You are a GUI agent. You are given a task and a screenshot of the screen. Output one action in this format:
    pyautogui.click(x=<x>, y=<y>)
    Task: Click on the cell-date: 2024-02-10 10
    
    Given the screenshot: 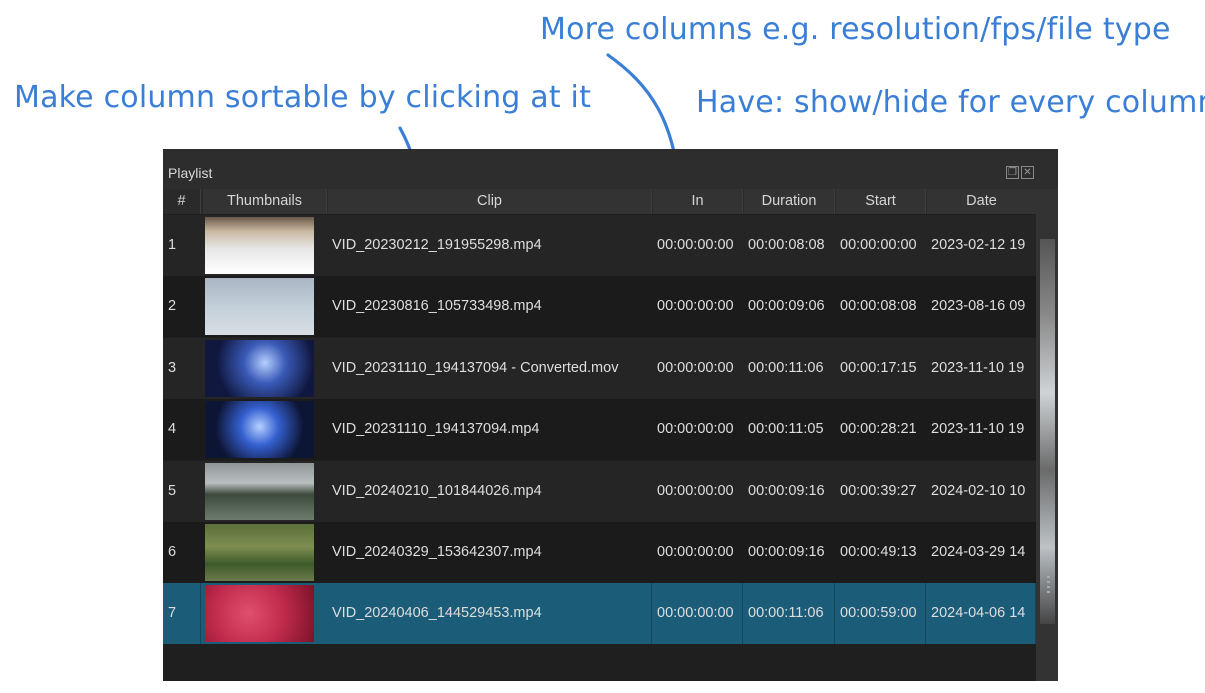 What is the action you would take?
    pyautogui.click(x=978, y=490)
    